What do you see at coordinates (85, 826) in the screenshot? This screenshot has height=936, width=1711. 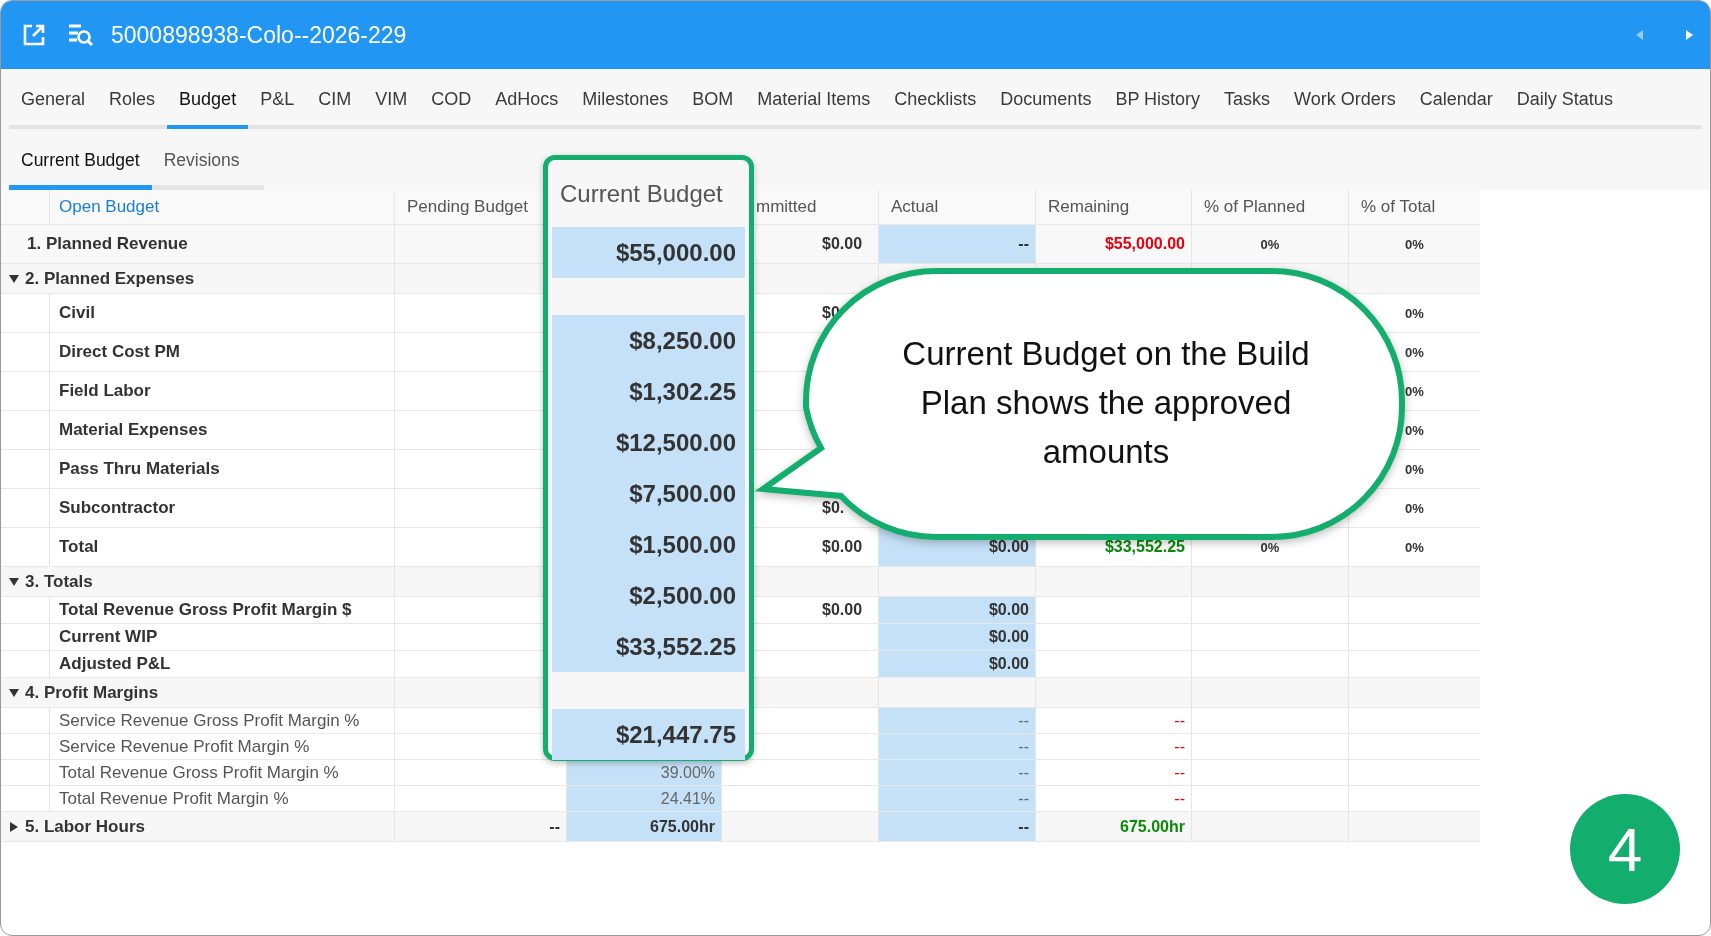 I see `section-label: 5. Labor Hours` at bounding box center [85, 826].